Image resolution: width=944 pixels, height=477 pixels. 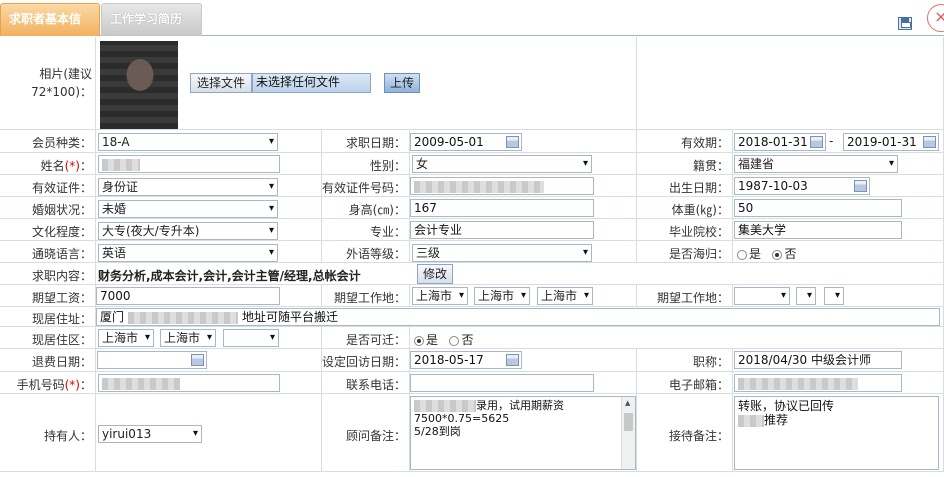 What do you see at coordinates (311, 83) in the screenshot?
I see `file-status: 未选择任何文件` at bounding box center [311, 83].